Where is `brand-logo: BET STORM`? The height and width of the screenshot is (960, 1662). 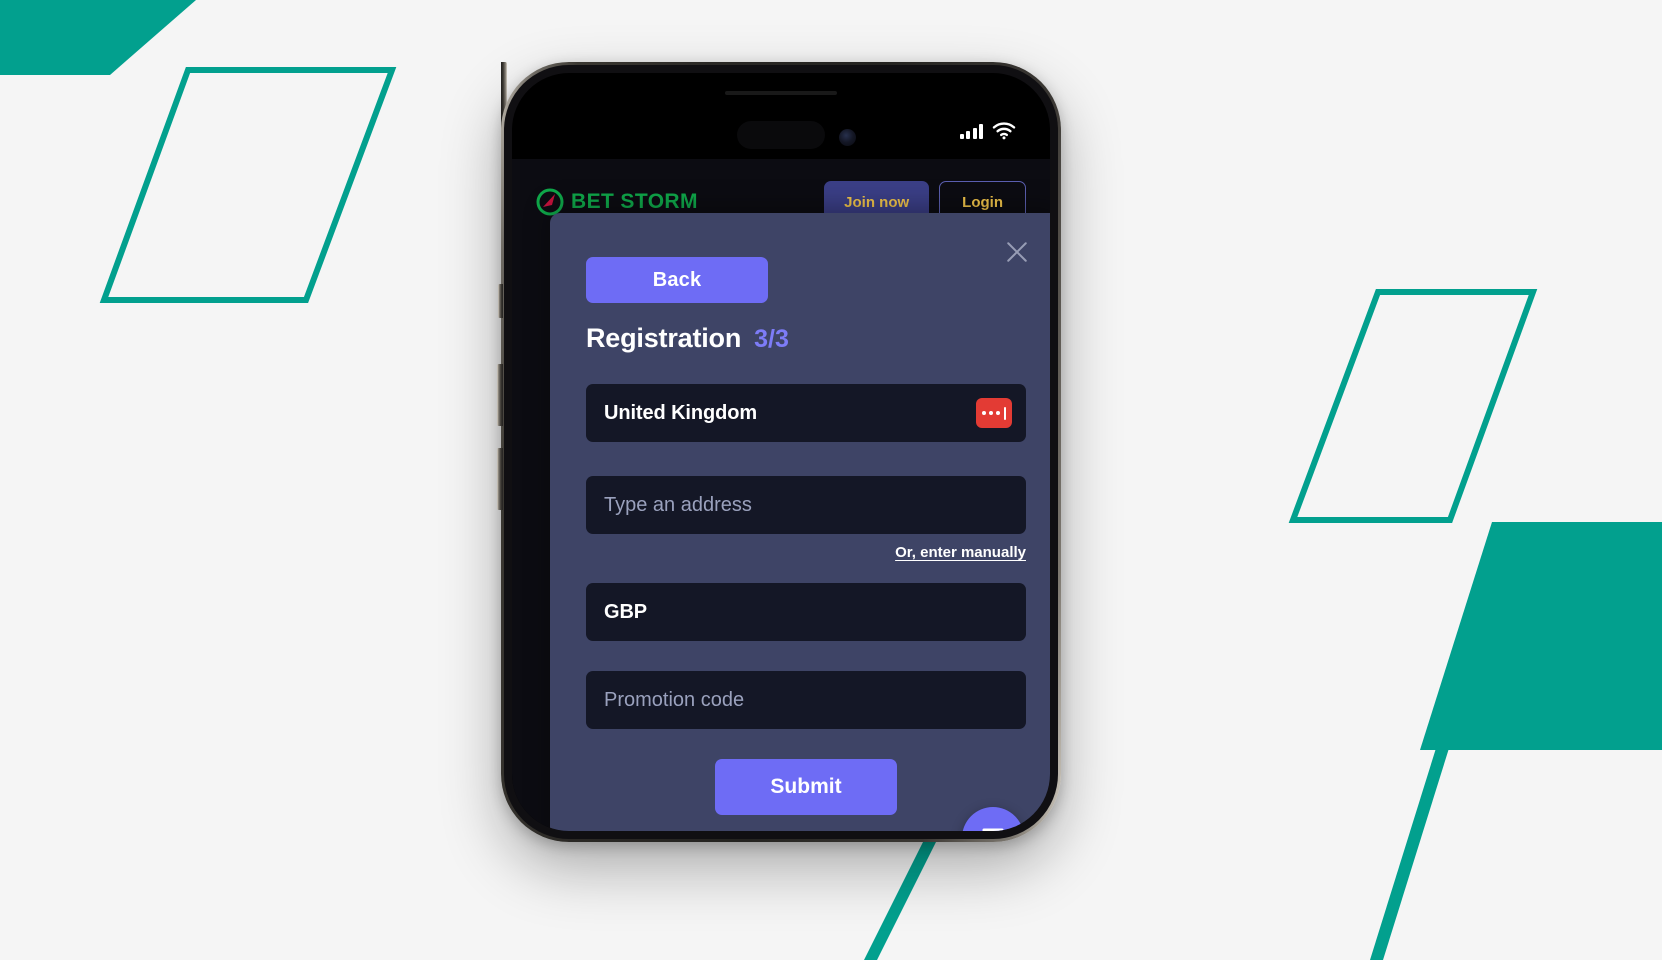 brand-logo: BET STORM is located at coordinates (617, 202).